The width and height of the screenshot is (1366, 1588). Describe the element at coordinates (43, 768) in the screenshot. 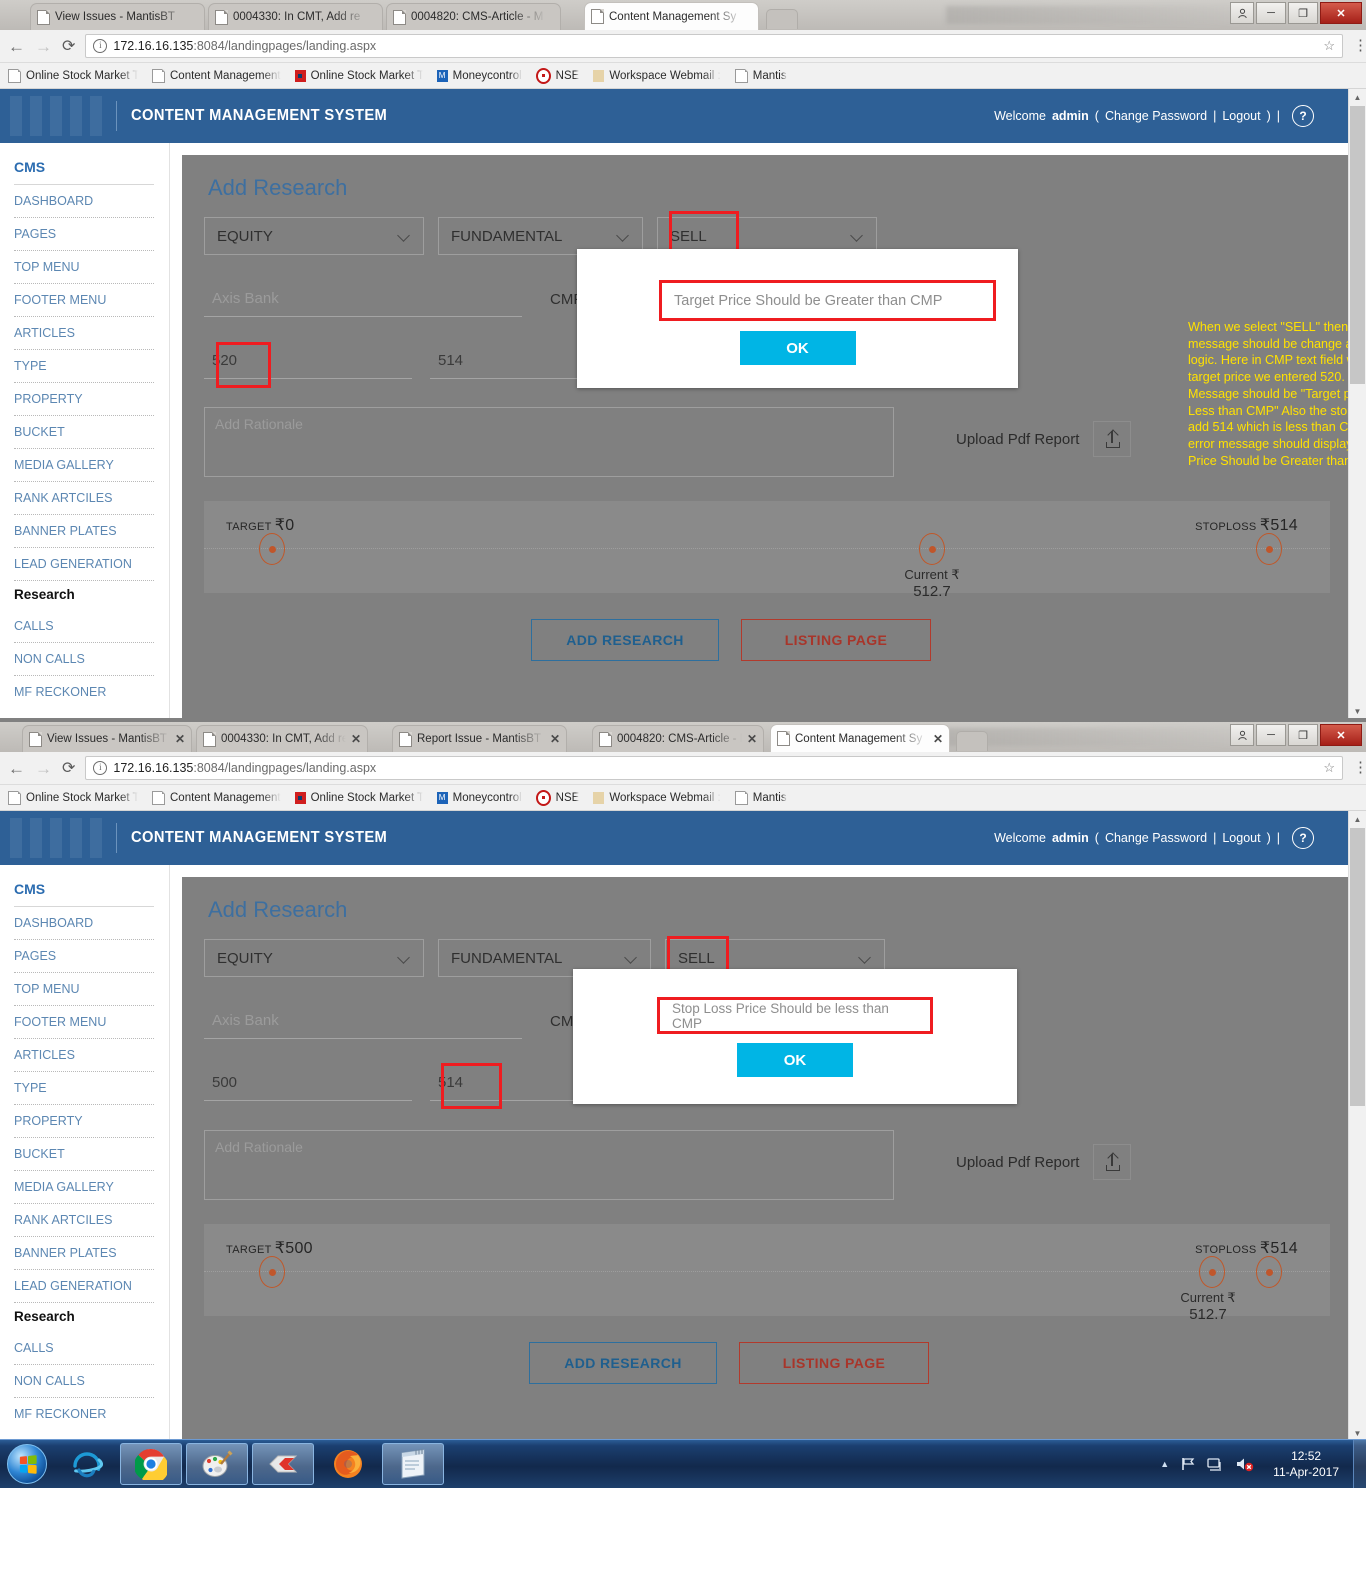

I see `forward-button: →` at that location.